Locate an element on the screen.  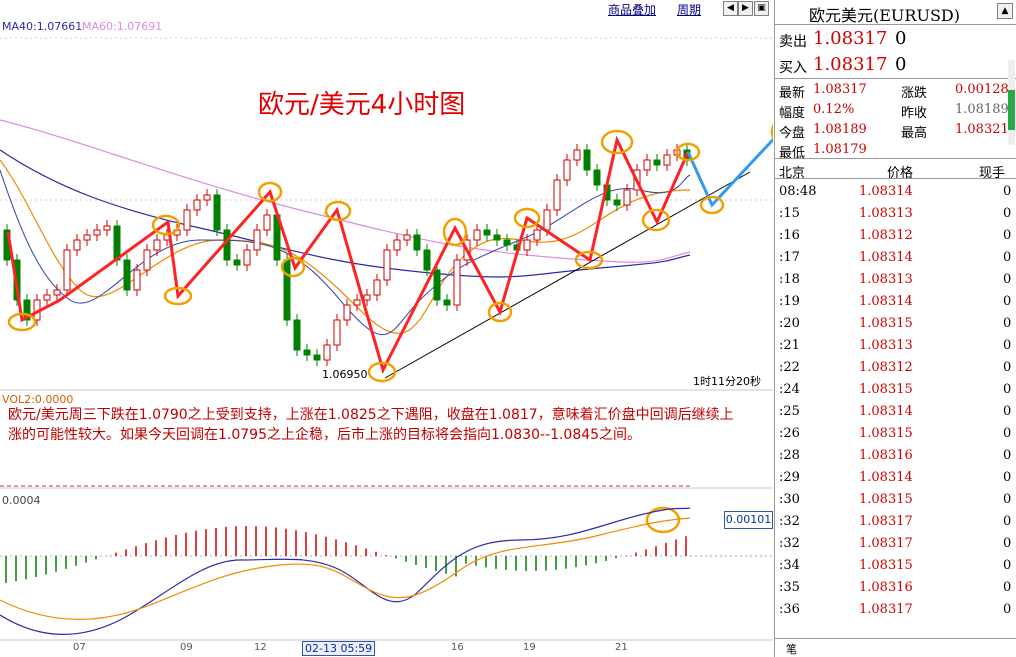
overlay-button: 商品叠加 is located at coordinates (632, 9).